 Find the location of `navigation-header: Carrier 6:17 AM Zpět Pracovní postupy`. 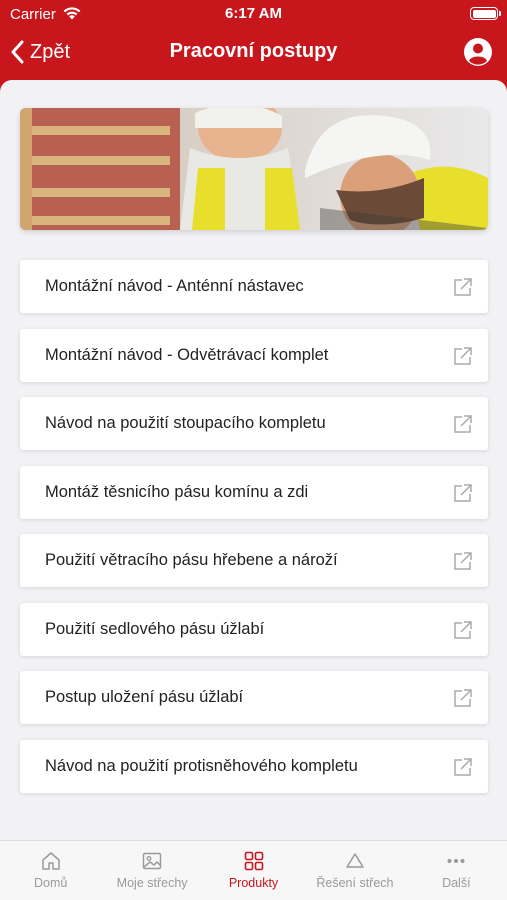

navigation-header: Carrier 6:17 AM Zpět Pracovní postupy is located at coordinates (253, 40).